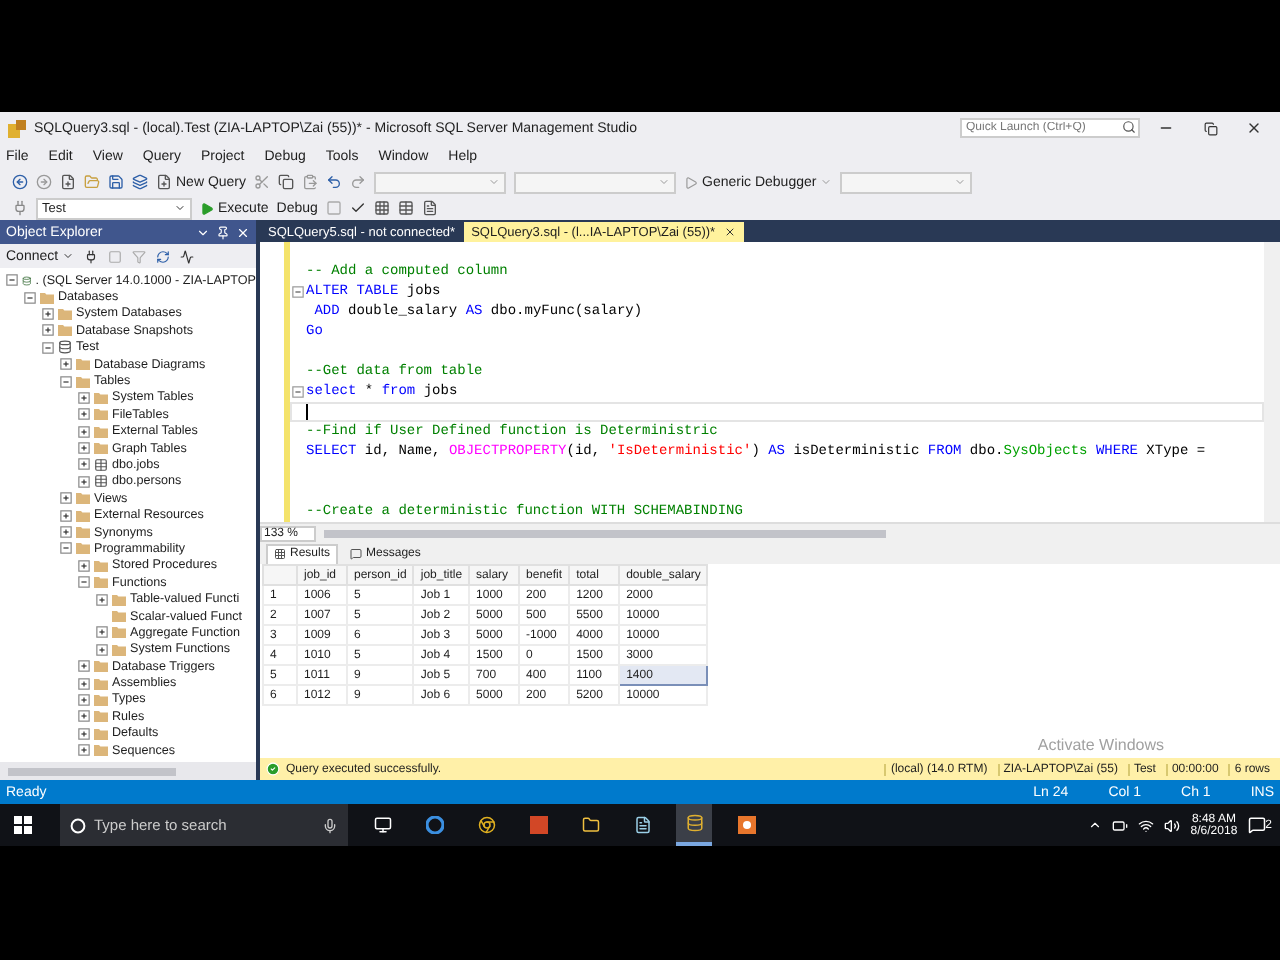  Describe the element at coordinates (1100, 745) in the screenshot. I see `activation-notice: Activate Windows` at that location.